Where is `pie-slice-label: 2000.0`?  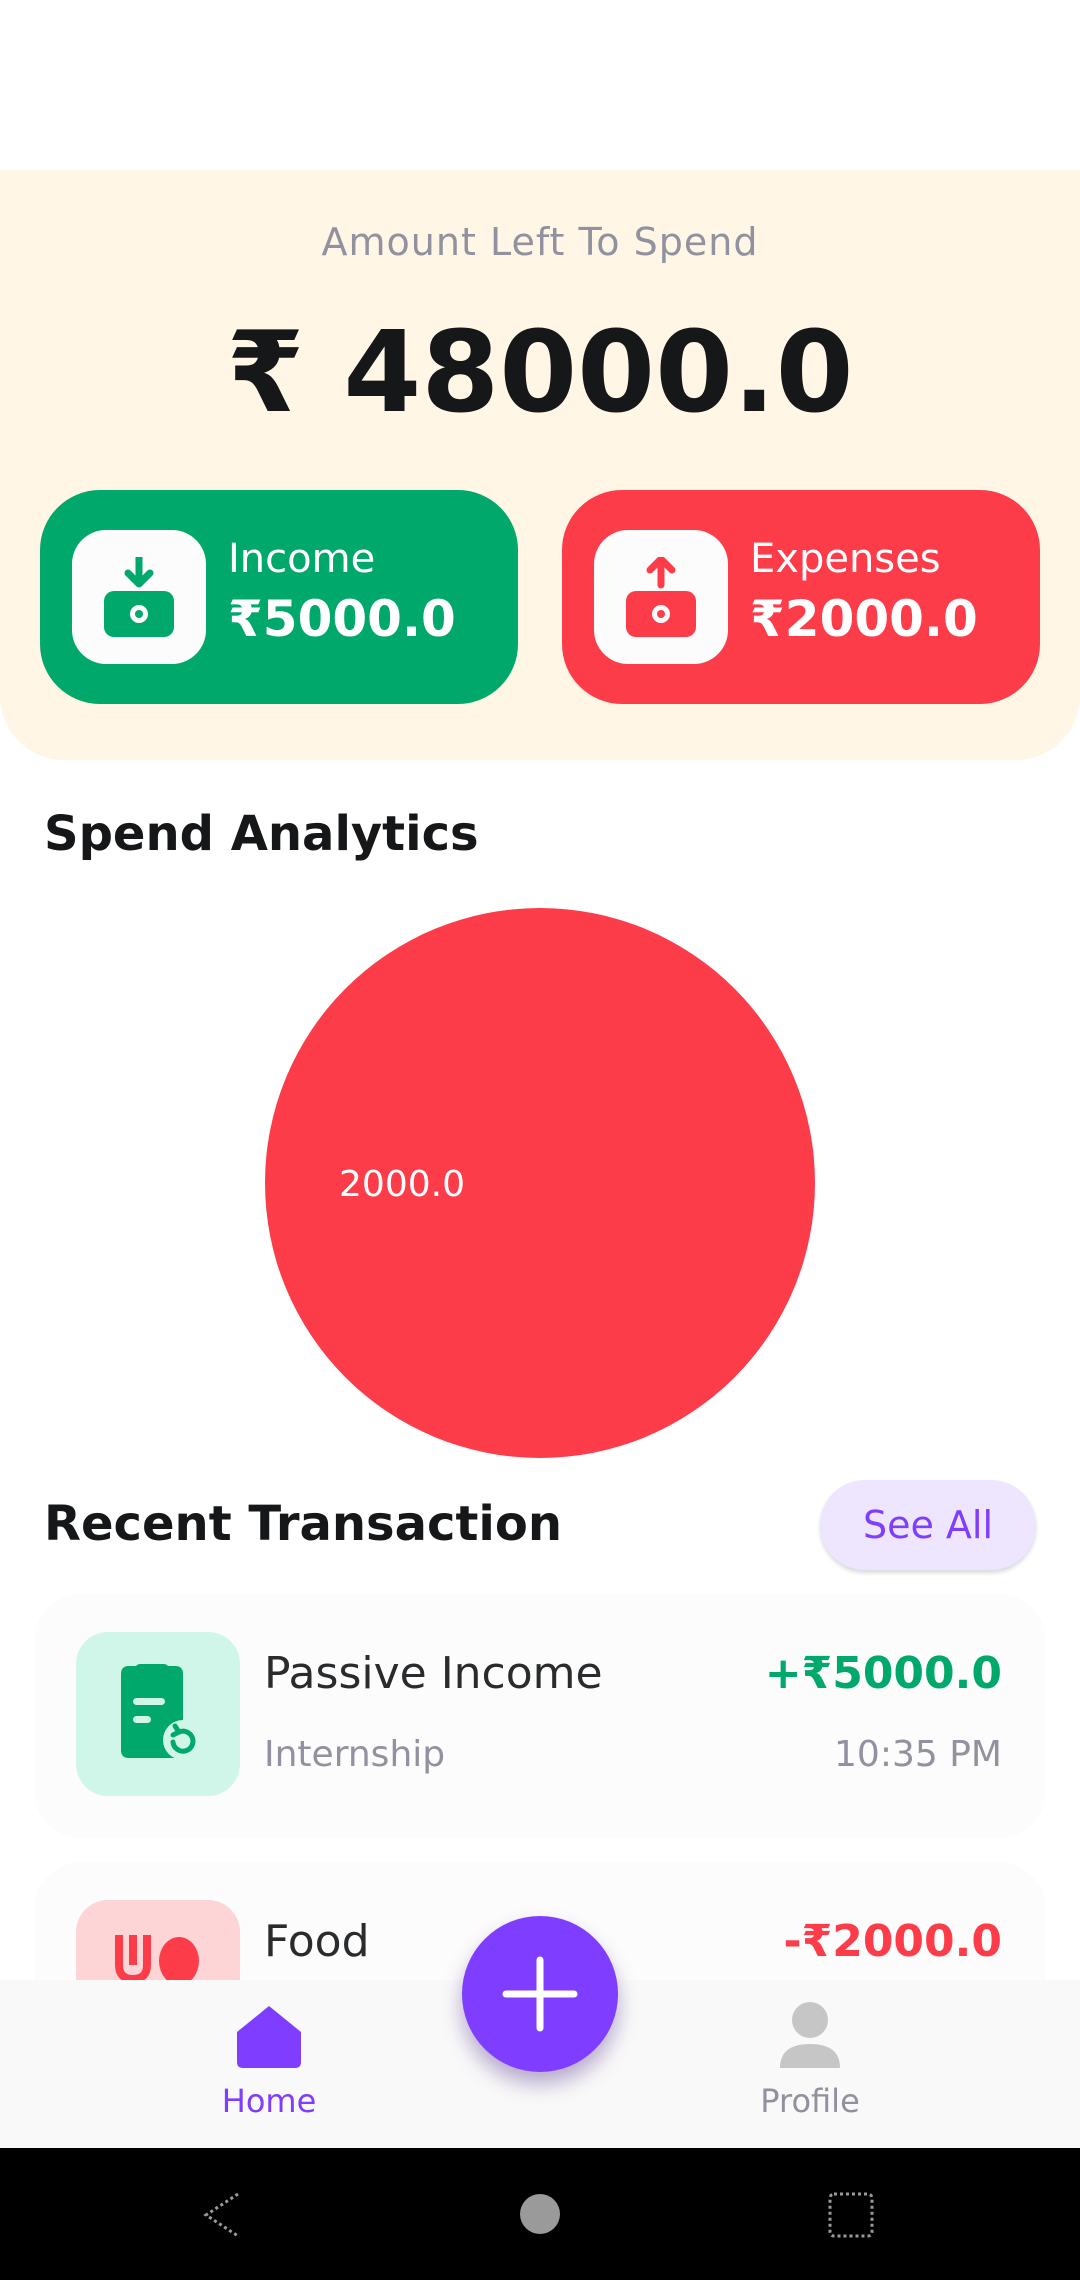 pie-slice-label: 2000.0 is located at coordinates (402, 1184).